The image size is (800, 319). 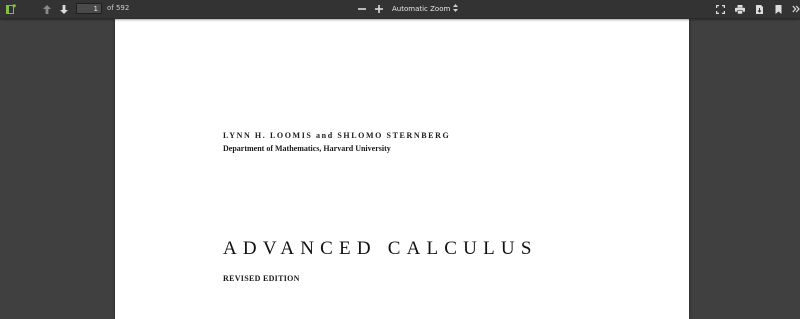 I want to click on zoom-select-label: Automatic Zoom, so click(x=421, y=9).